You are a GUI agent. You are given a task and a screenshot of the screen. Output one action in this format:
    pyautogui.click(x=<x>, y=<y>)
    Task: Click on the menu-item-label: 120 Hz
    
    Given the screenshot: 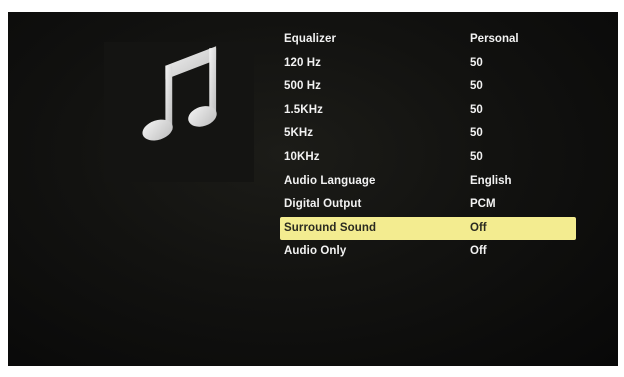 What is the action you would take?
    pyautogui.click(x=303, y=62)
    